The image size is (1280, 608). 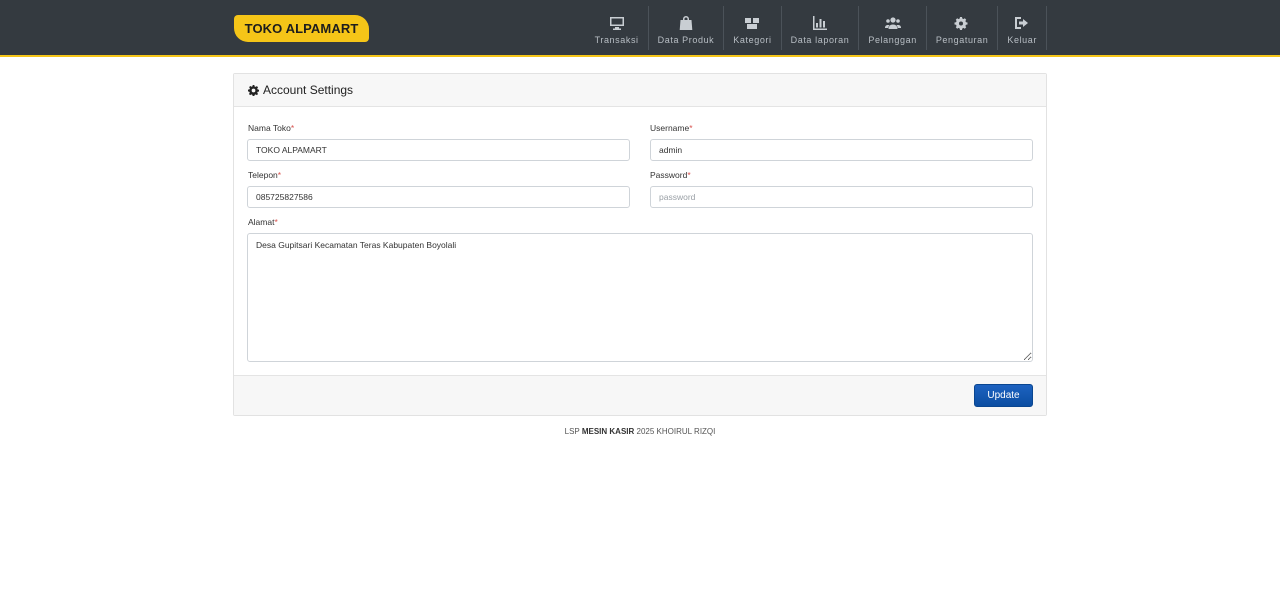 What do you see at coordinates (640, 395) in the screenshot?
I see `card-footer: Update` at bounding box center [640, 395].